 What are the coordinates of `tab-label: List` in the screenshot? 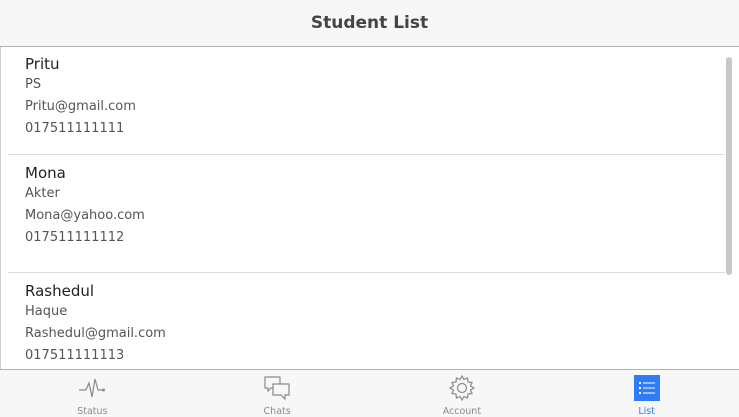 It's located at (646, 411).